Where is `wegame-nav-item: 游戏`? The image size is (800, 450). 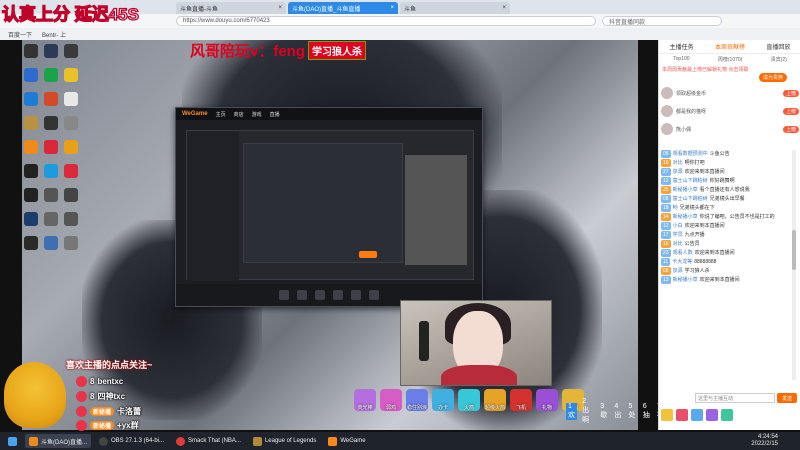
wegame-nav-item: 游戏 is located at coordinates (257, 114).